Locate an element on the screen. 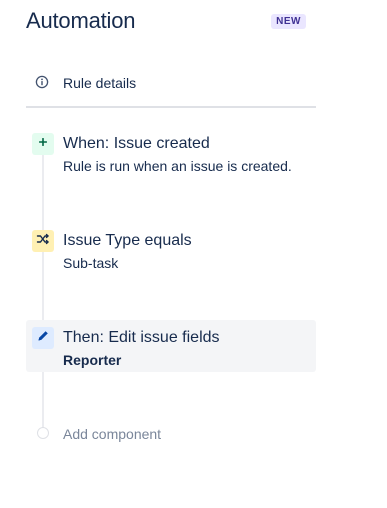 The height and width of the screenshot is (508, 387). action-step: Then: Edit issue fields Reporter is located at coordinates (171, 346).